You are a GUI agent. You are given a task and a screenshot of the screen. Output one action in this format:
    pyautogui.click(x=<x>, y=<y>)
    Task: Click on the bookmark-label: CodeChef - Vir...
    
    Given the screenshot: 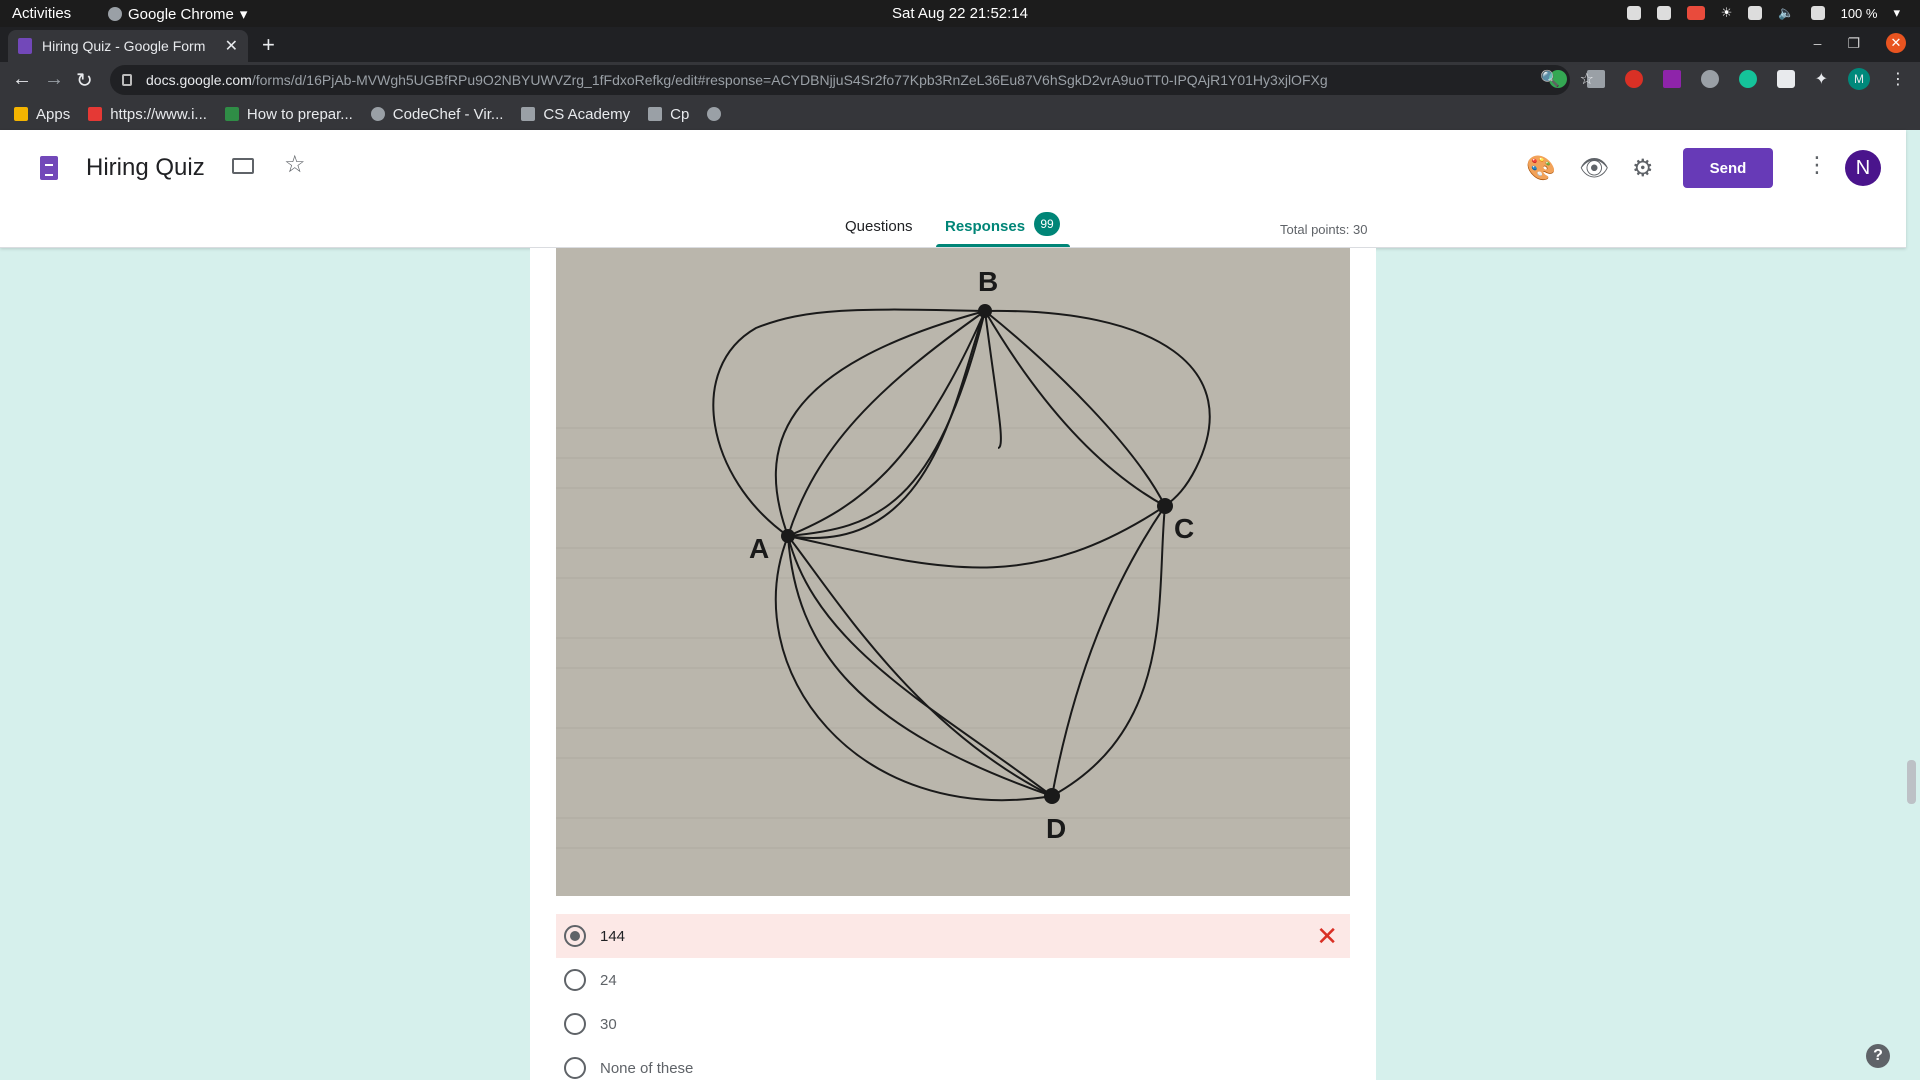 What is the action you would take?
    pyautogui.click(x=448, y=114)
    